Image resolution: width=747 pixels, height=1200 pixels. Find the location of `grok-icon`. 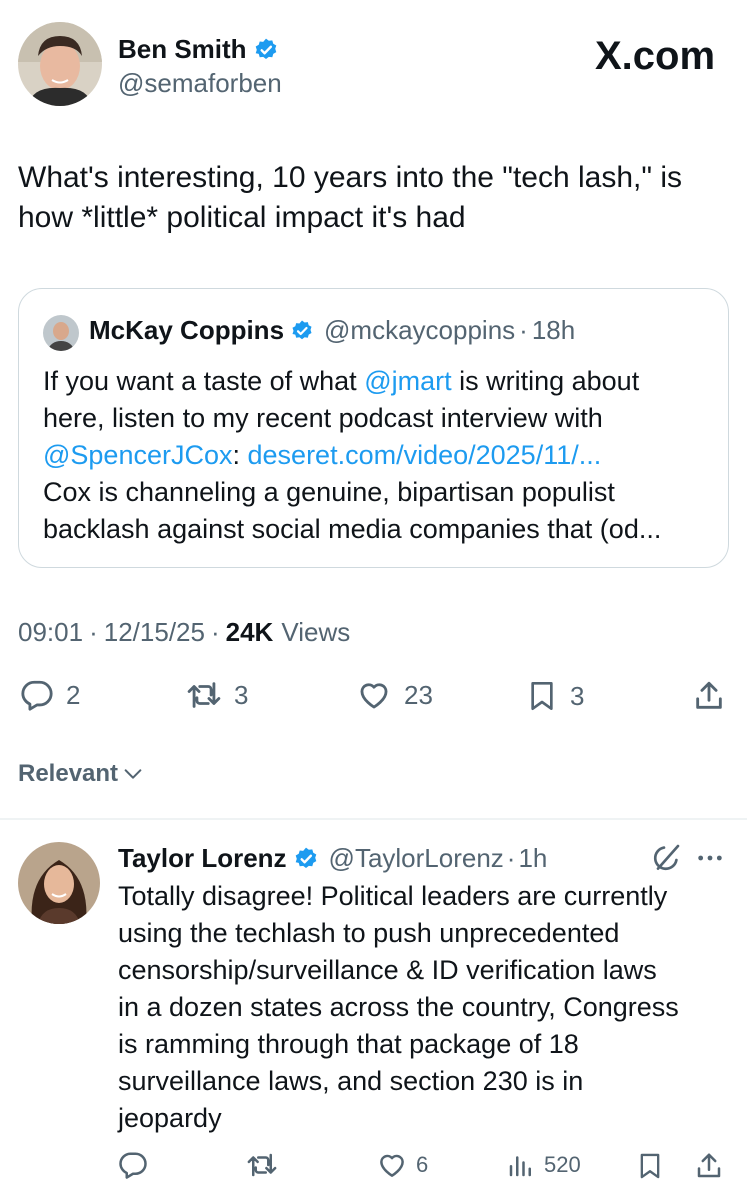

grok-icon is located at coordinates (666, 858).